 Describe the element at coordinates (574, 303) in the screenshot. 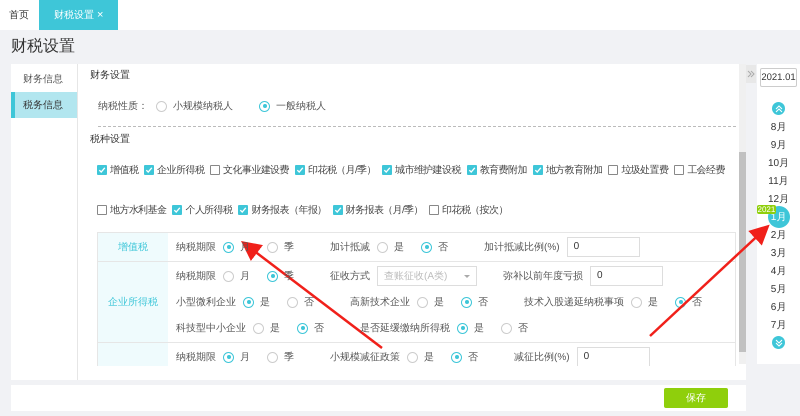

I see `field-label: 技术入股递延纳税事项` at that location.